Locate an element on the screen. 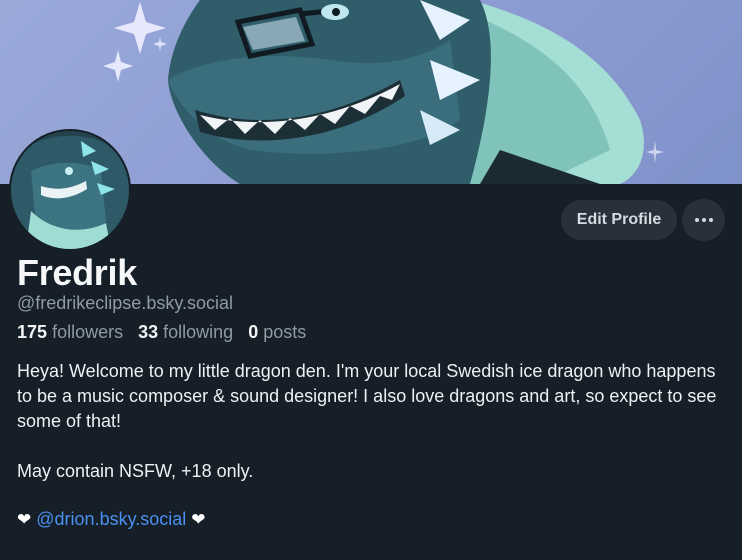 The image size is (742, 560). edit-profile-label: Edit Profile is located at coordinates (619, 219).